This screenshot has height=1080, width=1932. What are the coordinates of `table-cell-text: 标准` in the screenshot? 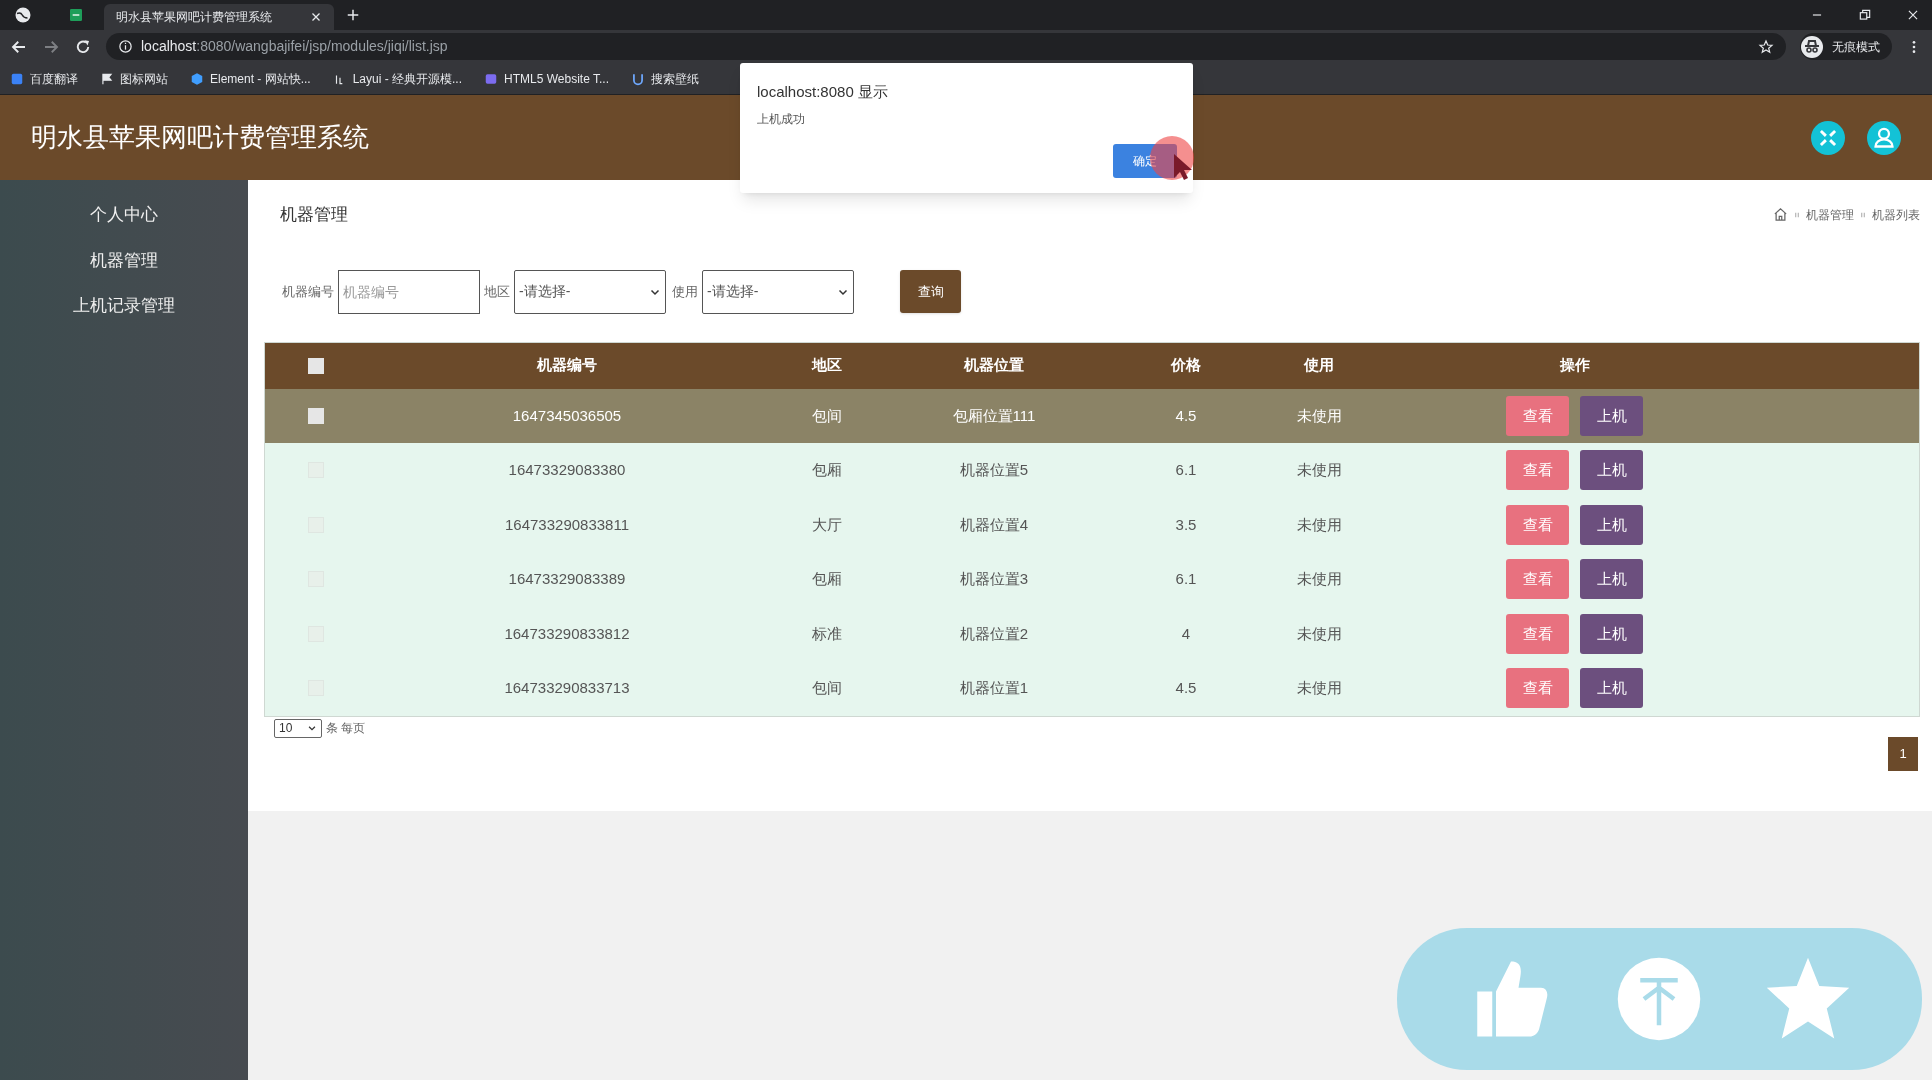 It's located at (827, 633).